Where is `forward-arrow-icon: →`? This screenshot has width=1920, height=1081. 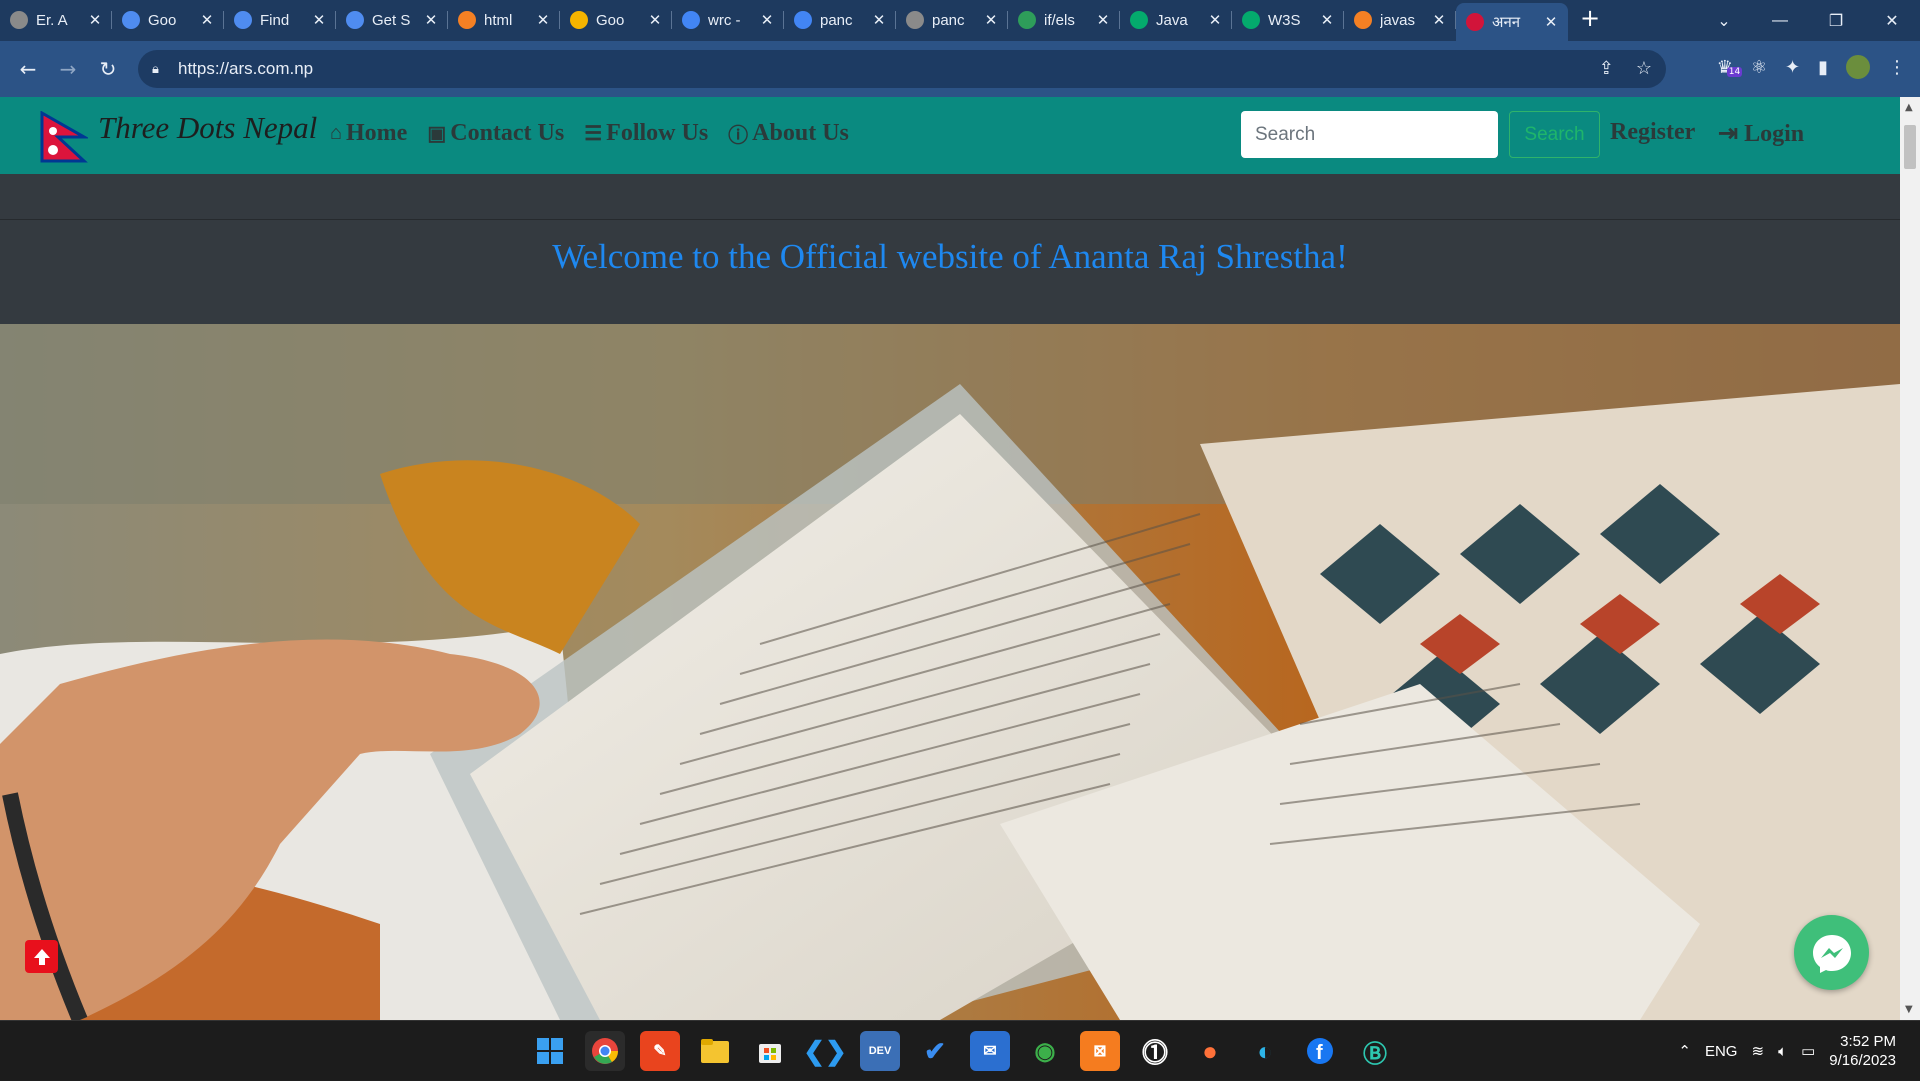 forward-arrow-icon: → is located at coordinates (68, 69).